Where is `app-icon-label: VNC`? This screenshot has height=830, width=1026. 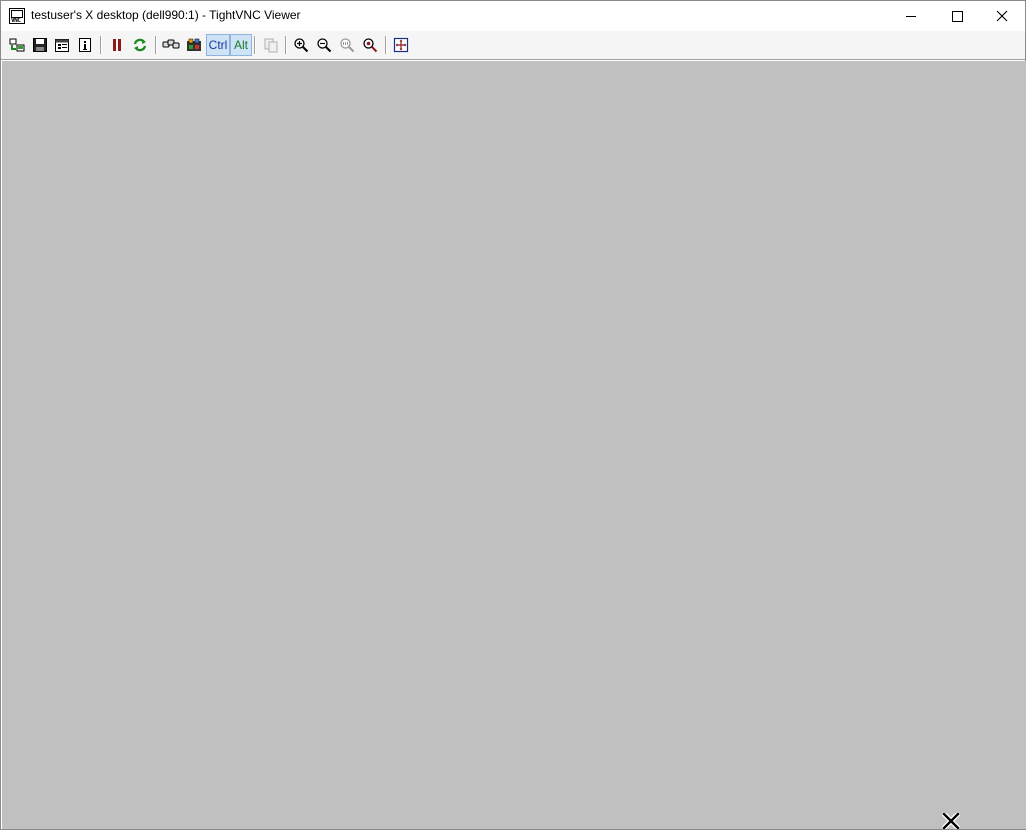
app-icon-label: VNC is located at coordinates (16, 20).